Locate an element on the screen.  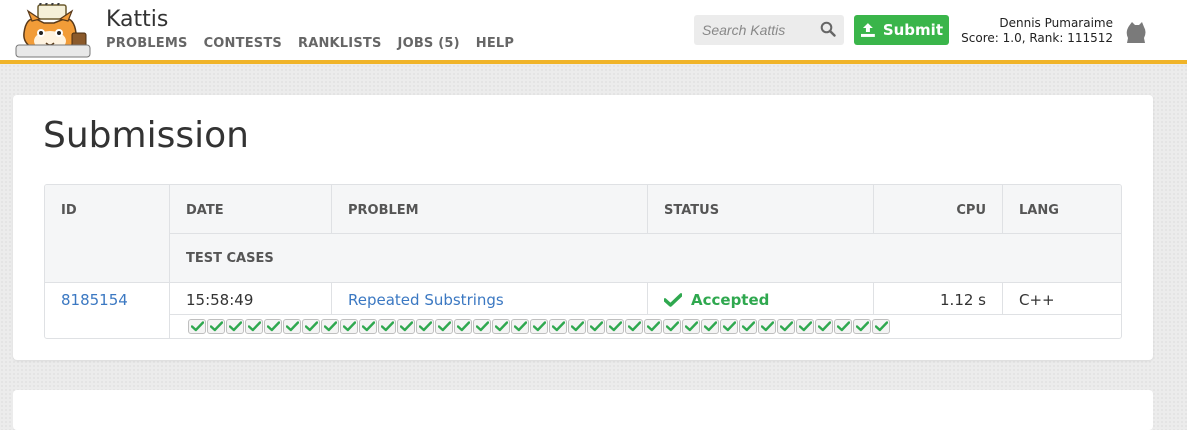
header-test-cases: TEST CASES is located at coordinates (230, 258).